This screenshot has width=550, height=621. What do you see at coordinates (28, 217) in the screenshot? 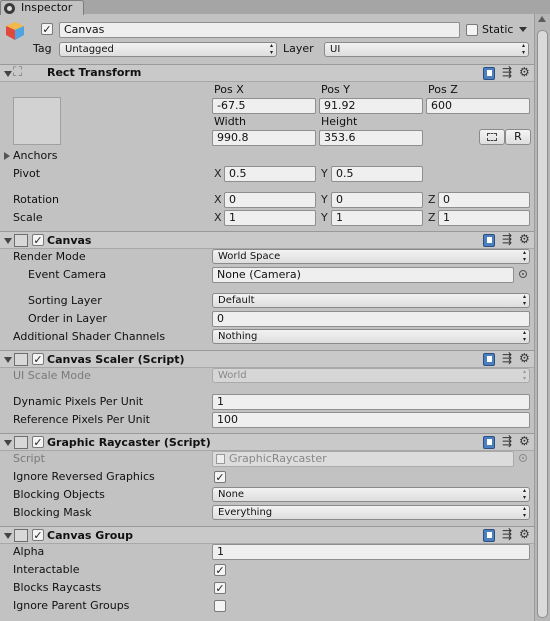
I see `scale-label: Scale` at bounding box center [28, 217].